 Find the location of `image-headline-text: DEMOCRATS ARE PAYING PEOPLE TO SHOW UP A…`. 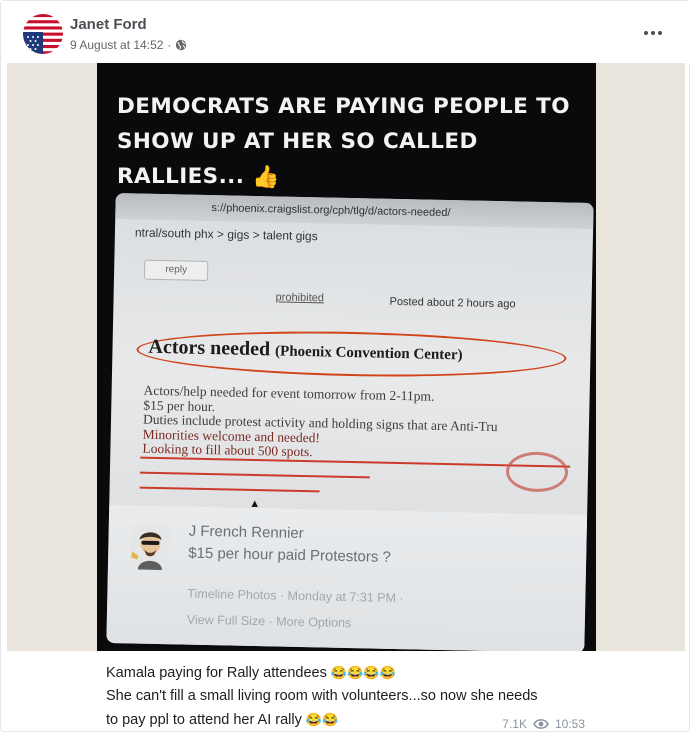

image-headline-text: DEMOCRATS ARE PAYING PEOPLE TO SHOW UP A… is located at coordinates (343, 141).